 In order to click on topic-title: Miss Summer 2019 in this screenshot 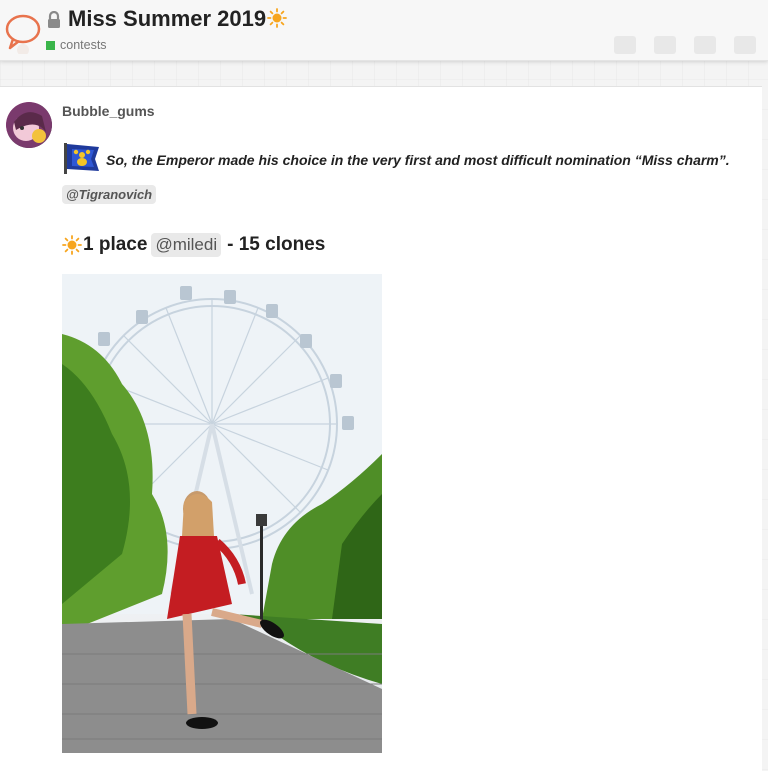, I will do `click(178, 19)`.